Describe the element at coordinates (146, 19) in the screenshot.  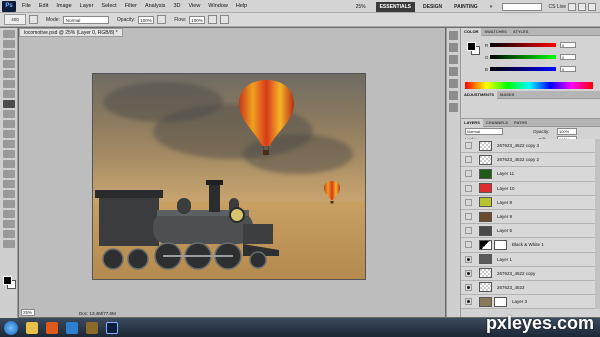
I see `opacity-input: 100%` at that location.